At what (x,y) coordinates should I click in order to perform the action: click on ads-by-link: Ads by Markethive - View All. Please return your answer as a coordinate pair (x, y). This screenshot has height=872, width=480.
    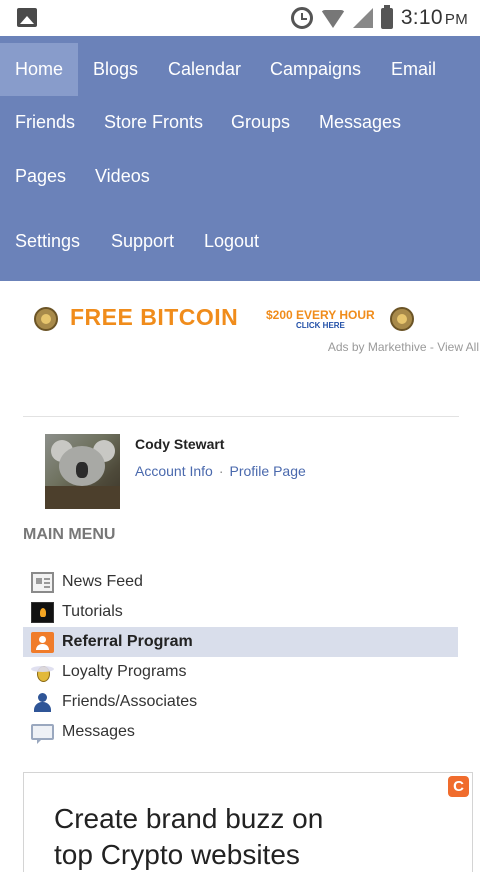
    Looking at the image, I should click on (403, 347).